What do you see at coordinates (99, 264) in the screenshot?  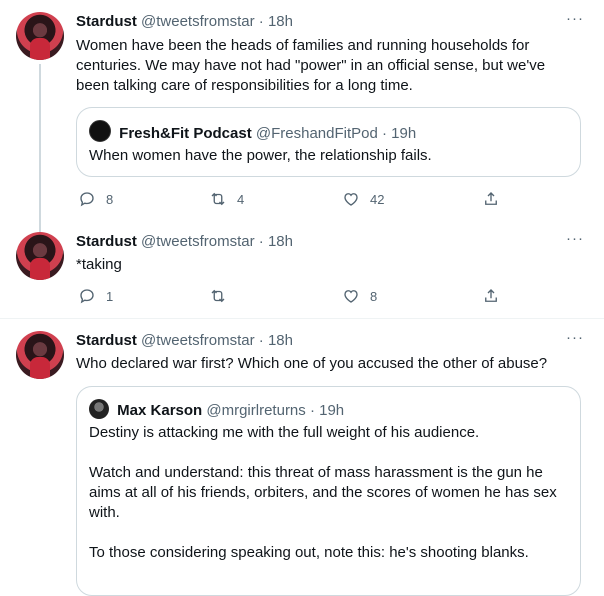 I see `tweet-text: *taking` at bounding box center [99, 264].